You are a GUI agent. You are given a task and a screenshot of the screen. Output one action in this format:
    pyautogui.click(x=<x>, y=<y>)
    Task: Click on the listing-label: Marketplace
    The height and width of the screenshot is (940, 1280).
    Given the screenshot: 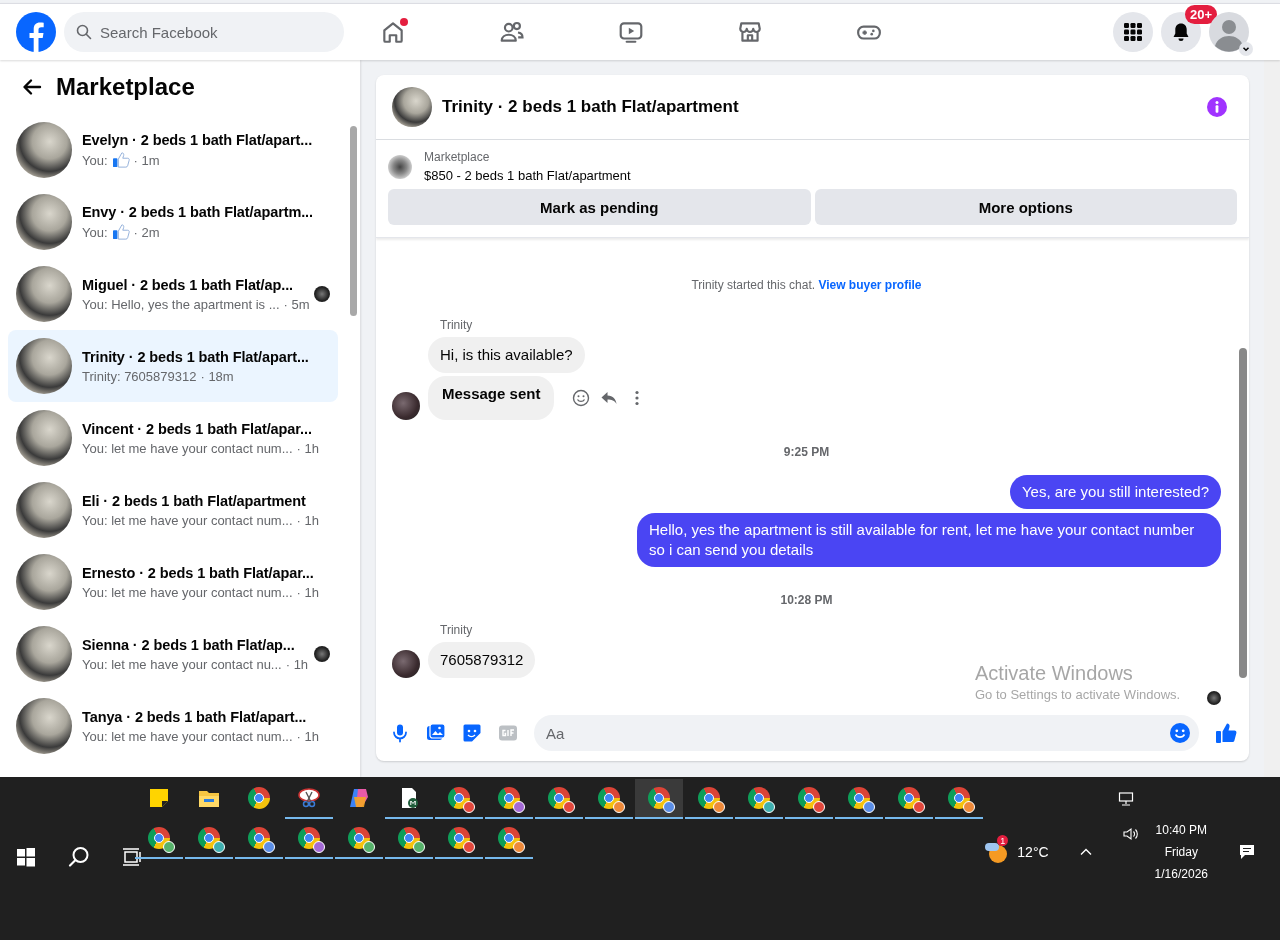 What is the action you would take?
    pyautogui.click(x=457, y=157)
    